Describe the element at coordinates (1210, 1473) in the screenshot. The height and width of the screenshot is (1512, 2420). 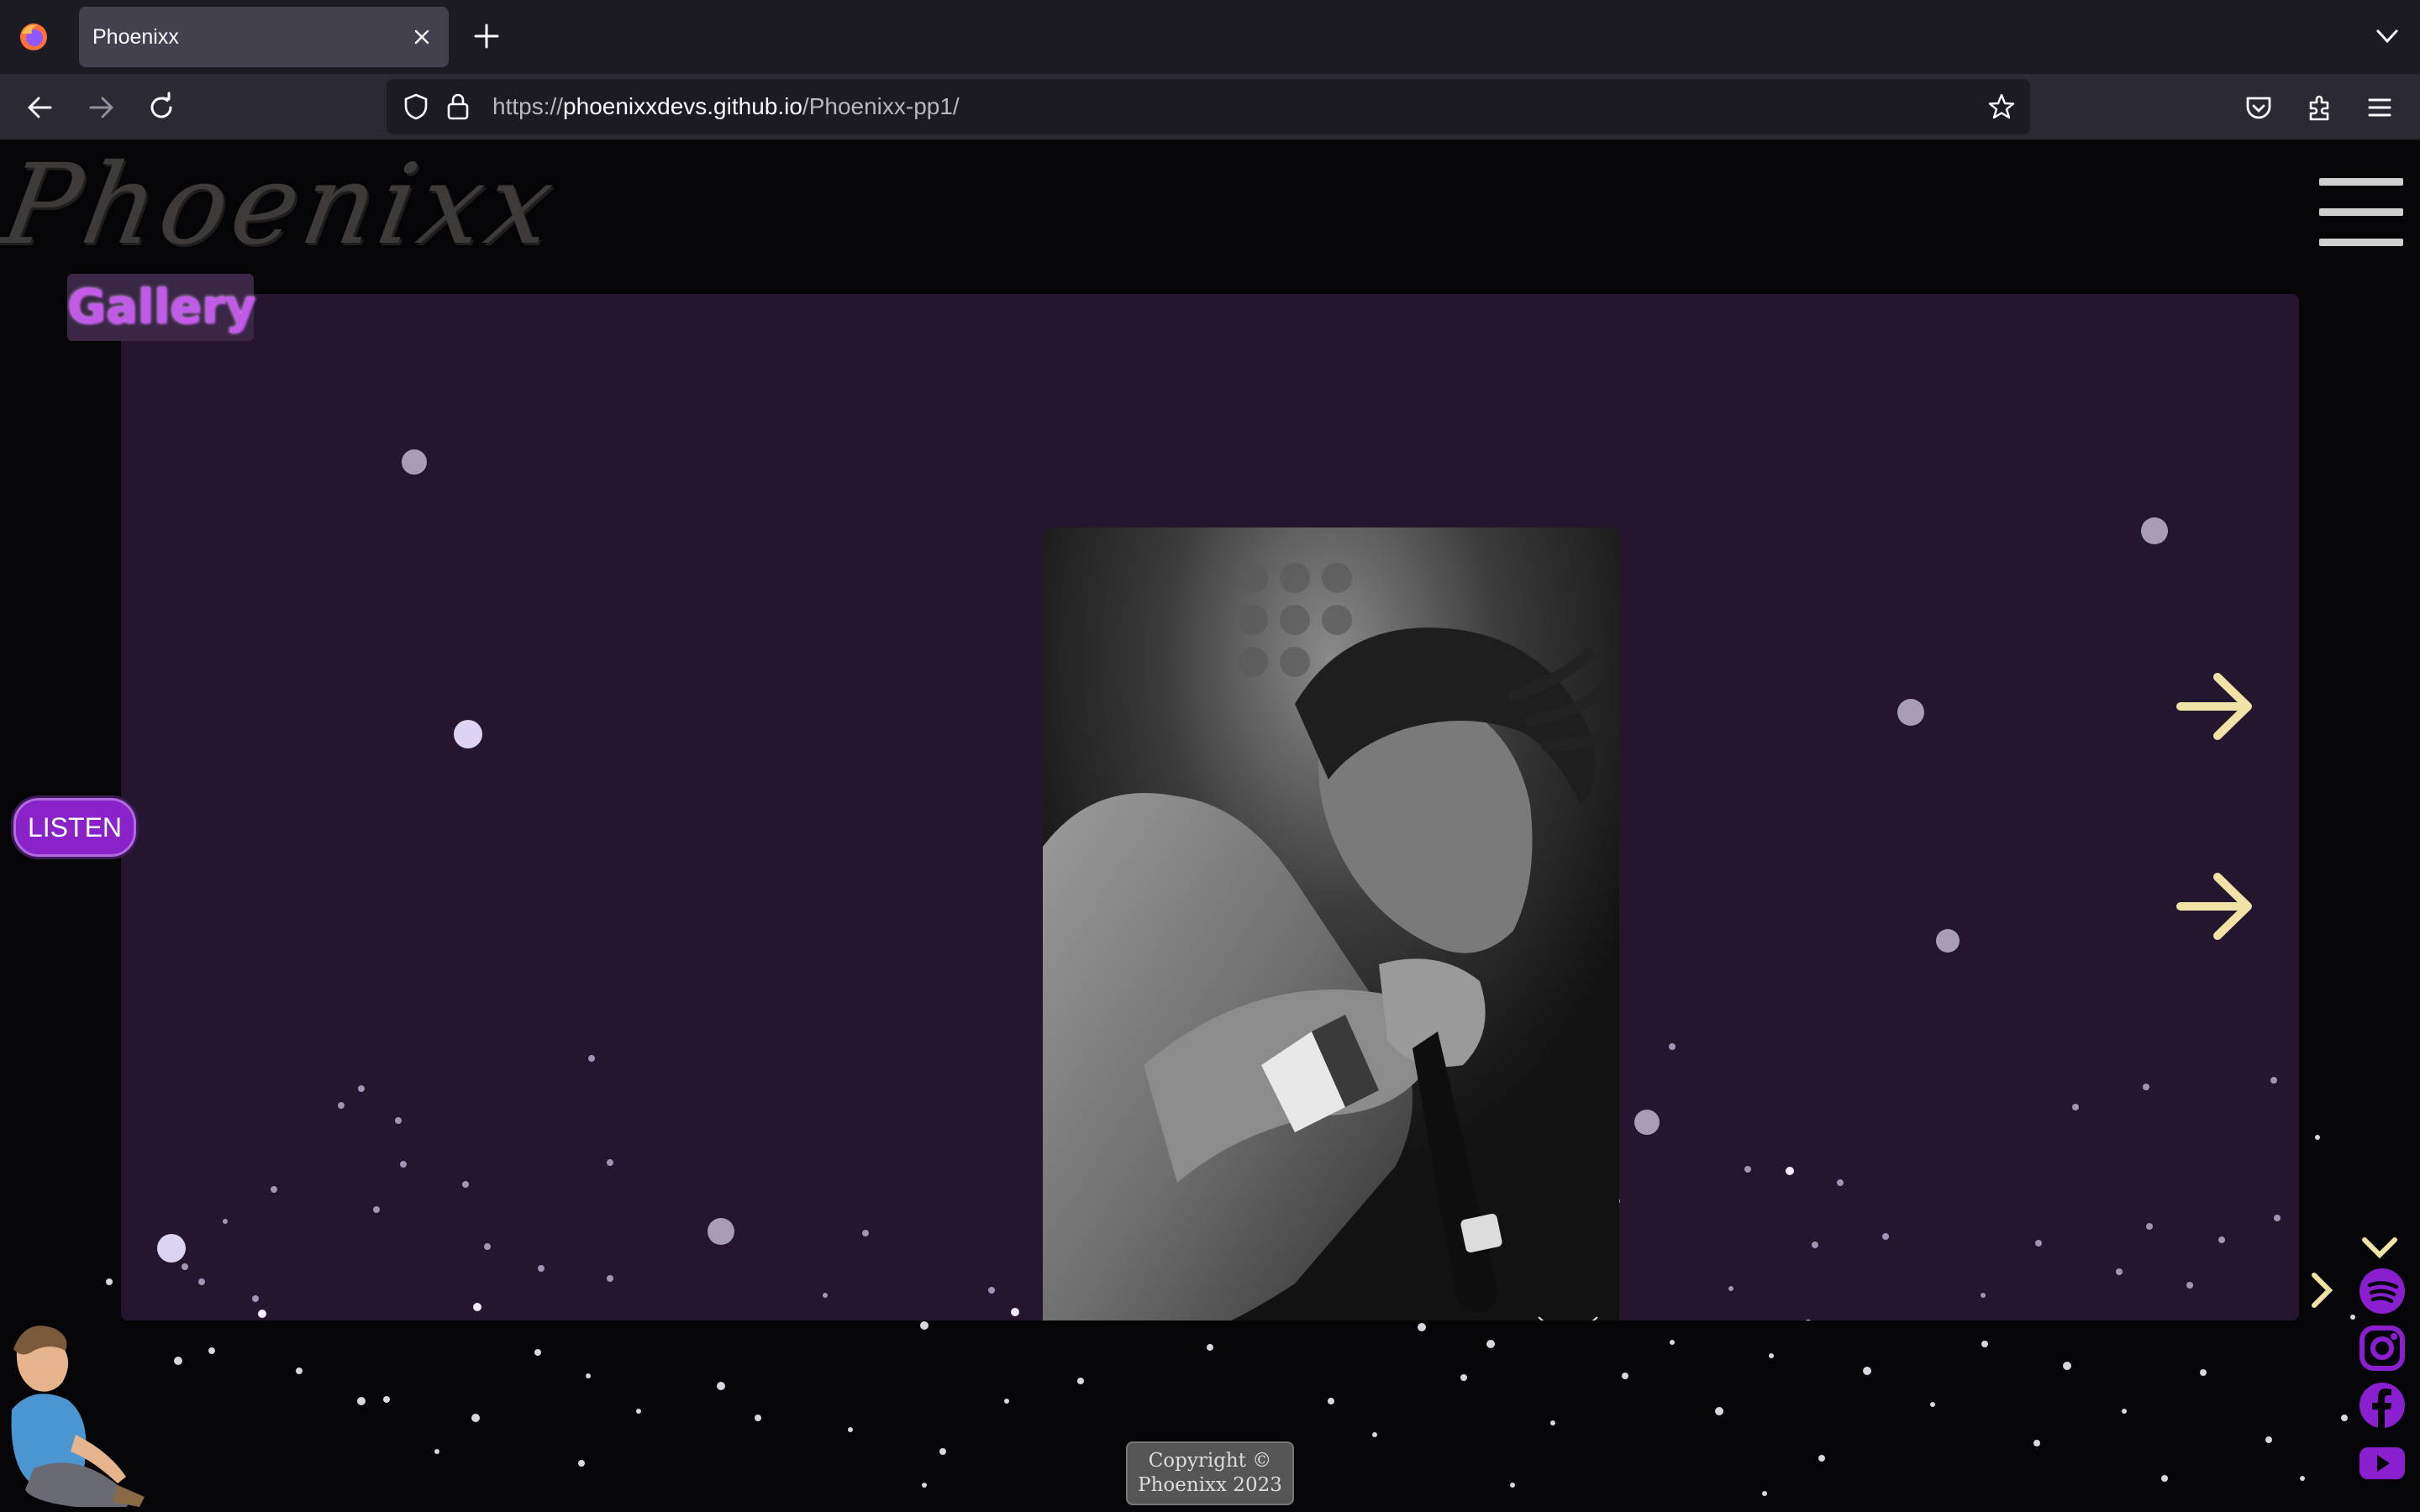
I see `copyright-notice: Copyright © Phoenixx 2023` at that location.